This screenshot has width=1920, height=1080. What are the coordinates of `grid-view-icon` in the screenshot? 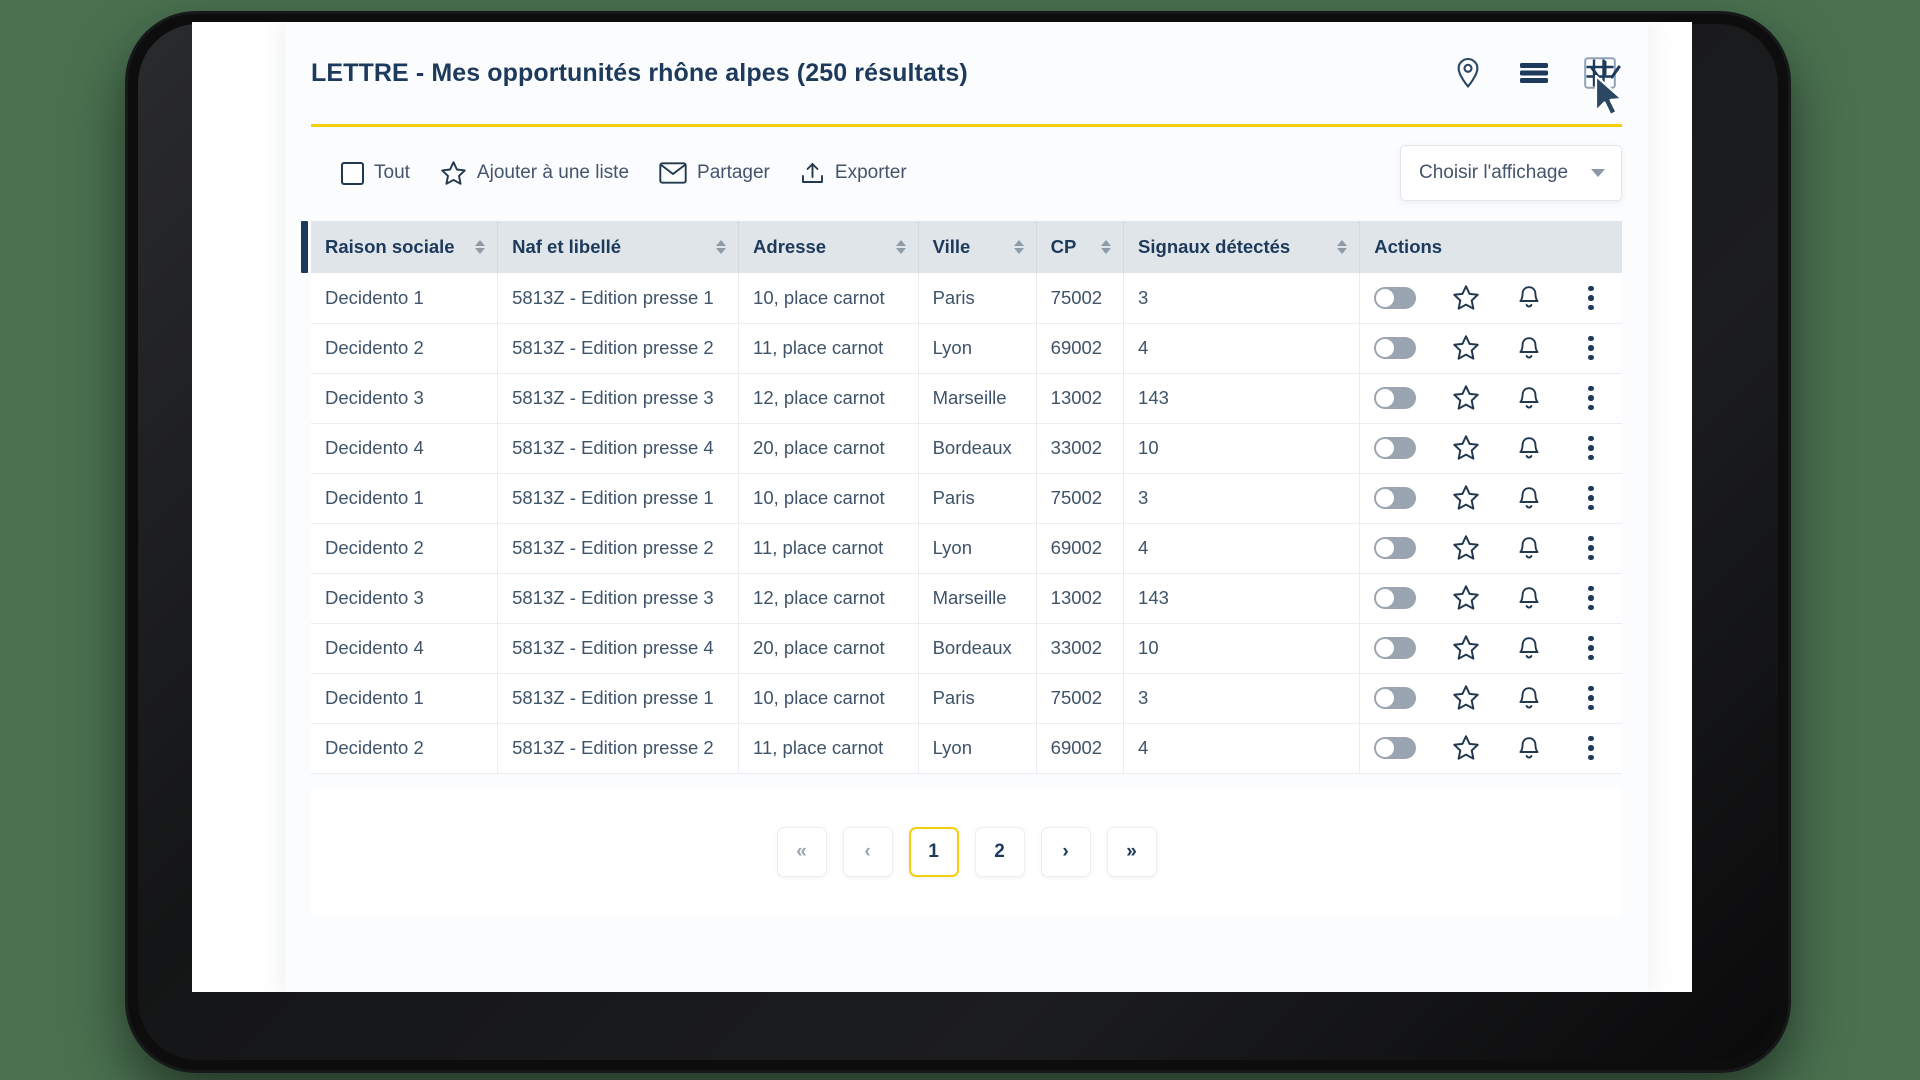 It's located at (1600, 73).